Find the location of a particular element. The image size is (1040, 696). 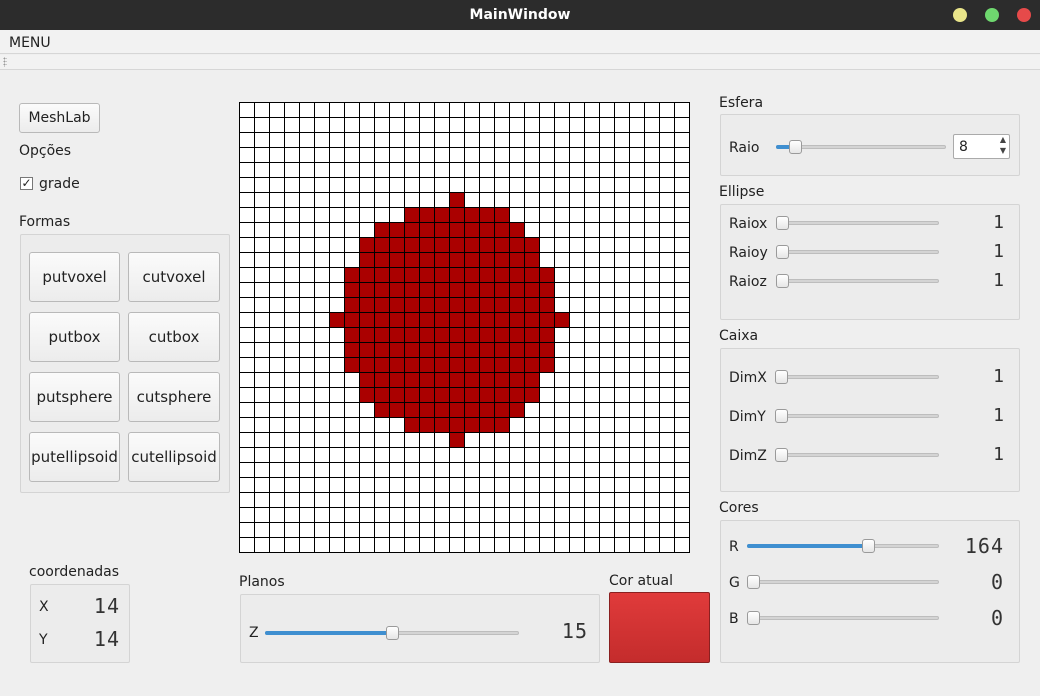

close-button is located at coordinates (1024, 15).